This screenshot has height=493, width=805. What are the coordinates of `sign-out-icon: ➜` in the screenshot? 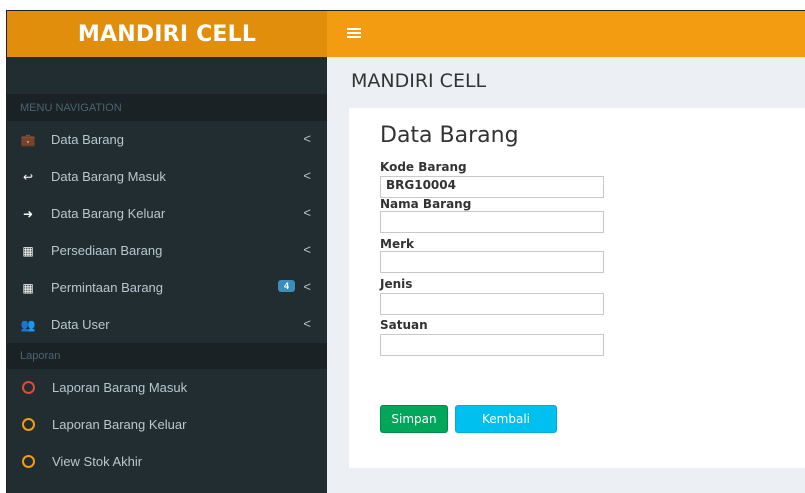 It's located at (28, 213).